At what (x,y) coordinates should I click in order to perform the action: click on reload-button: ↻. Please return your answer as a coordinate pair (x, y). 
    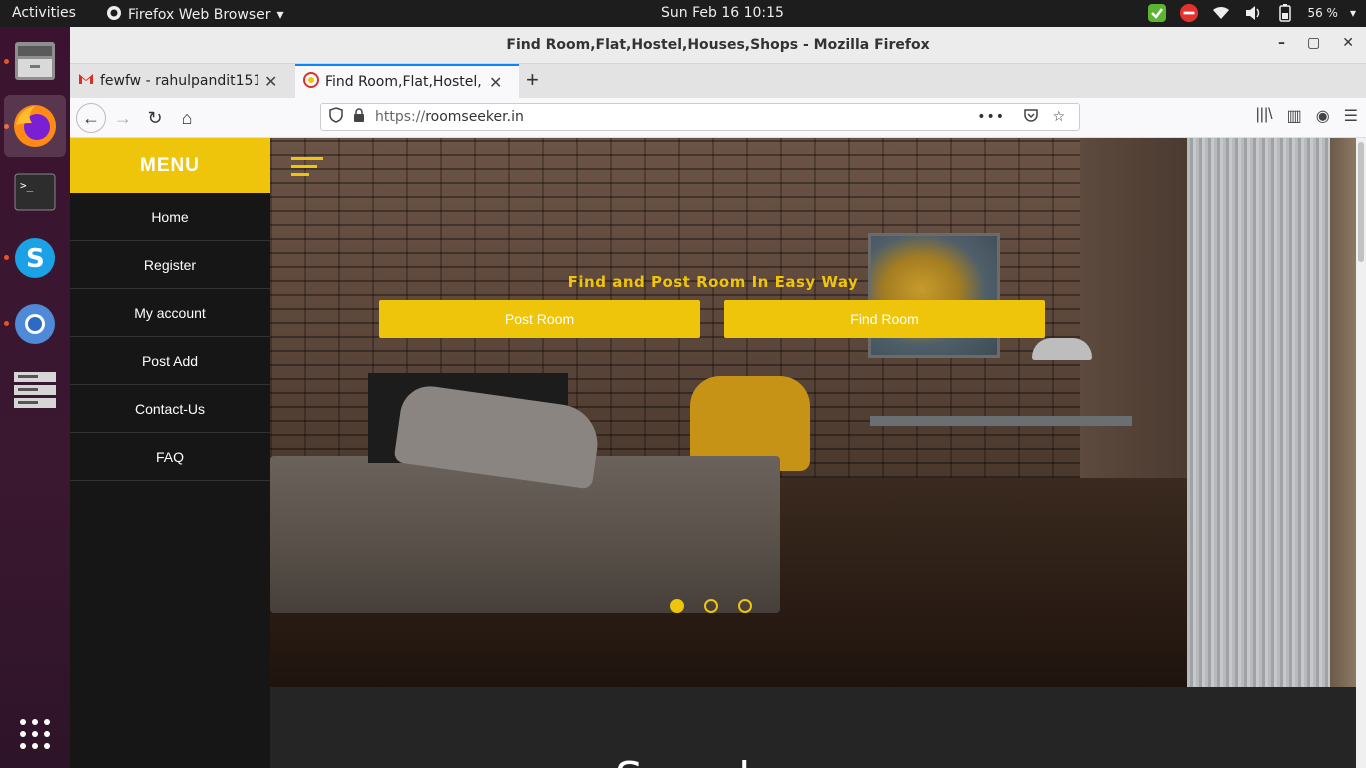
    Looking at the image, I should click on (155, 118).